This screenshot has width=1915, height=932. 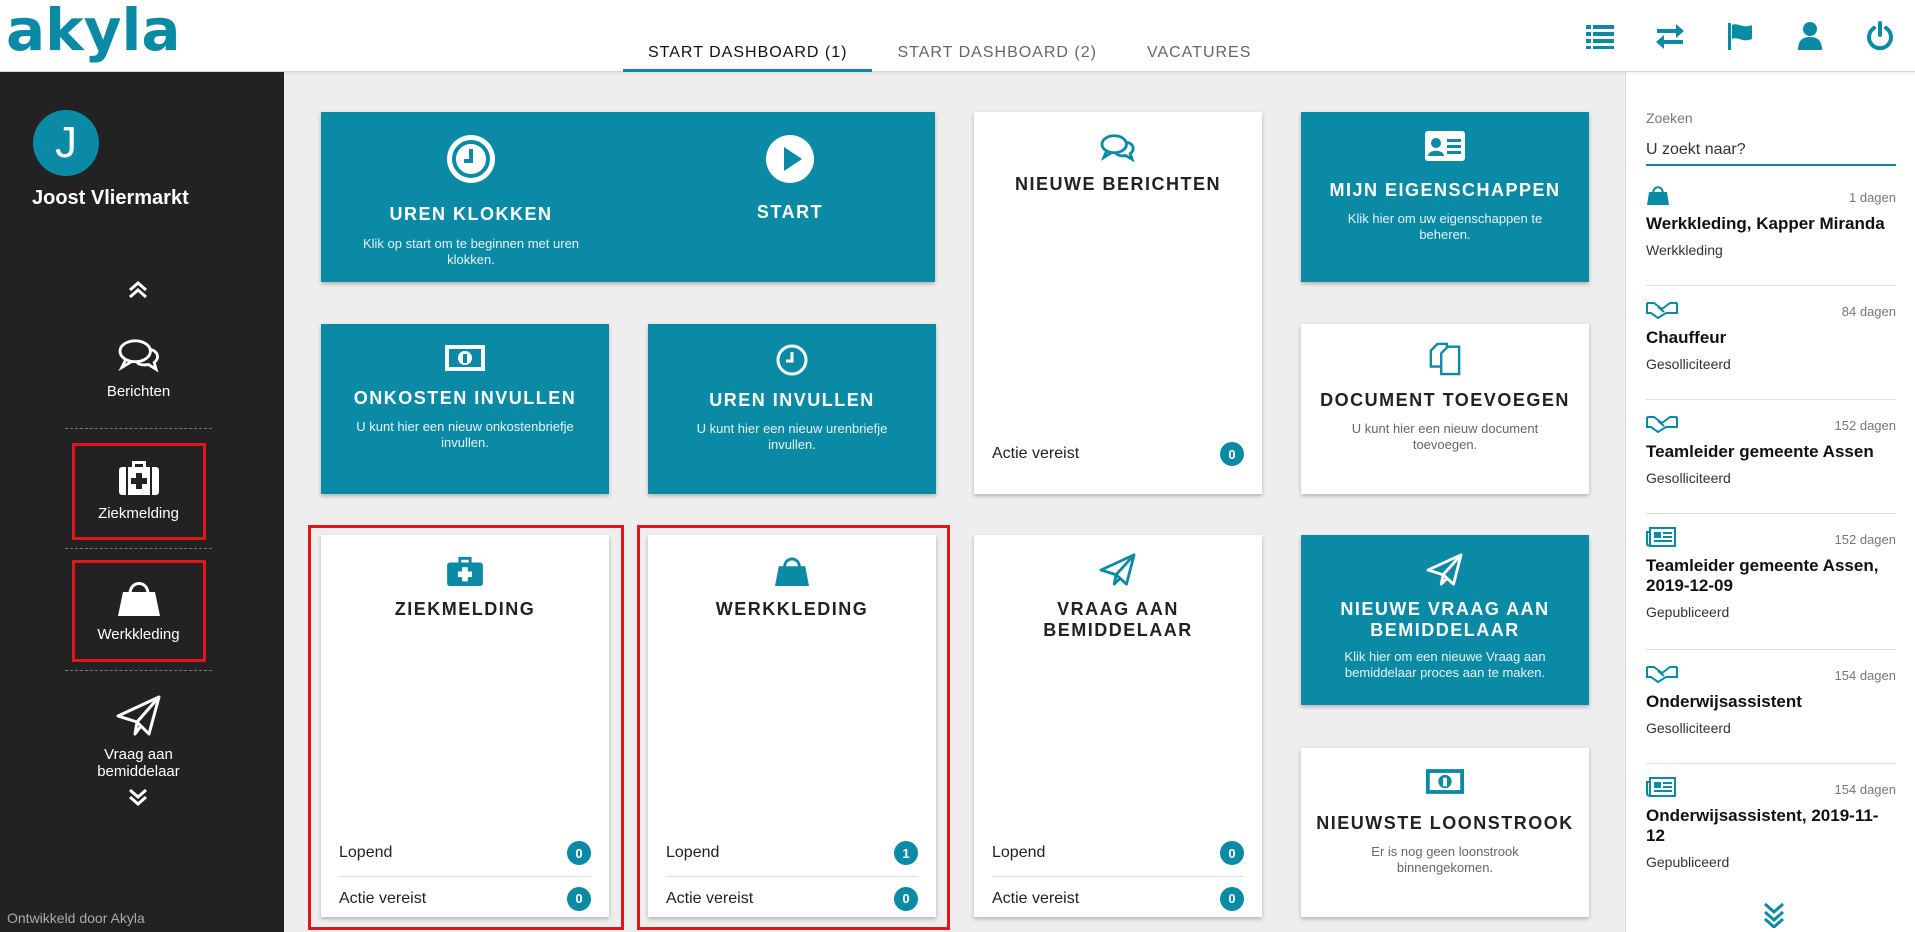 What do you see at coordinates (138, 290) in the screenshot?
I see `scroll-up-icon` at bounding box center [138, 290].